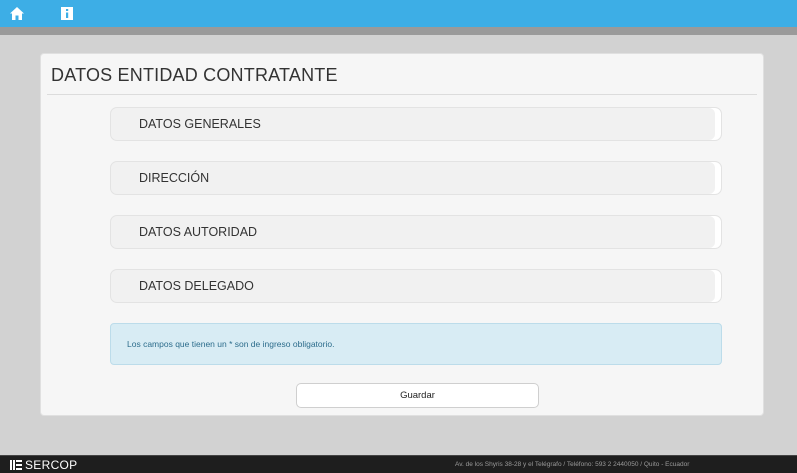 This screenshot has width=797, height=473. What do you see at coordinates (402, 94) in the screenshot?
I see `title-divider` at bounding box center [402, 94].